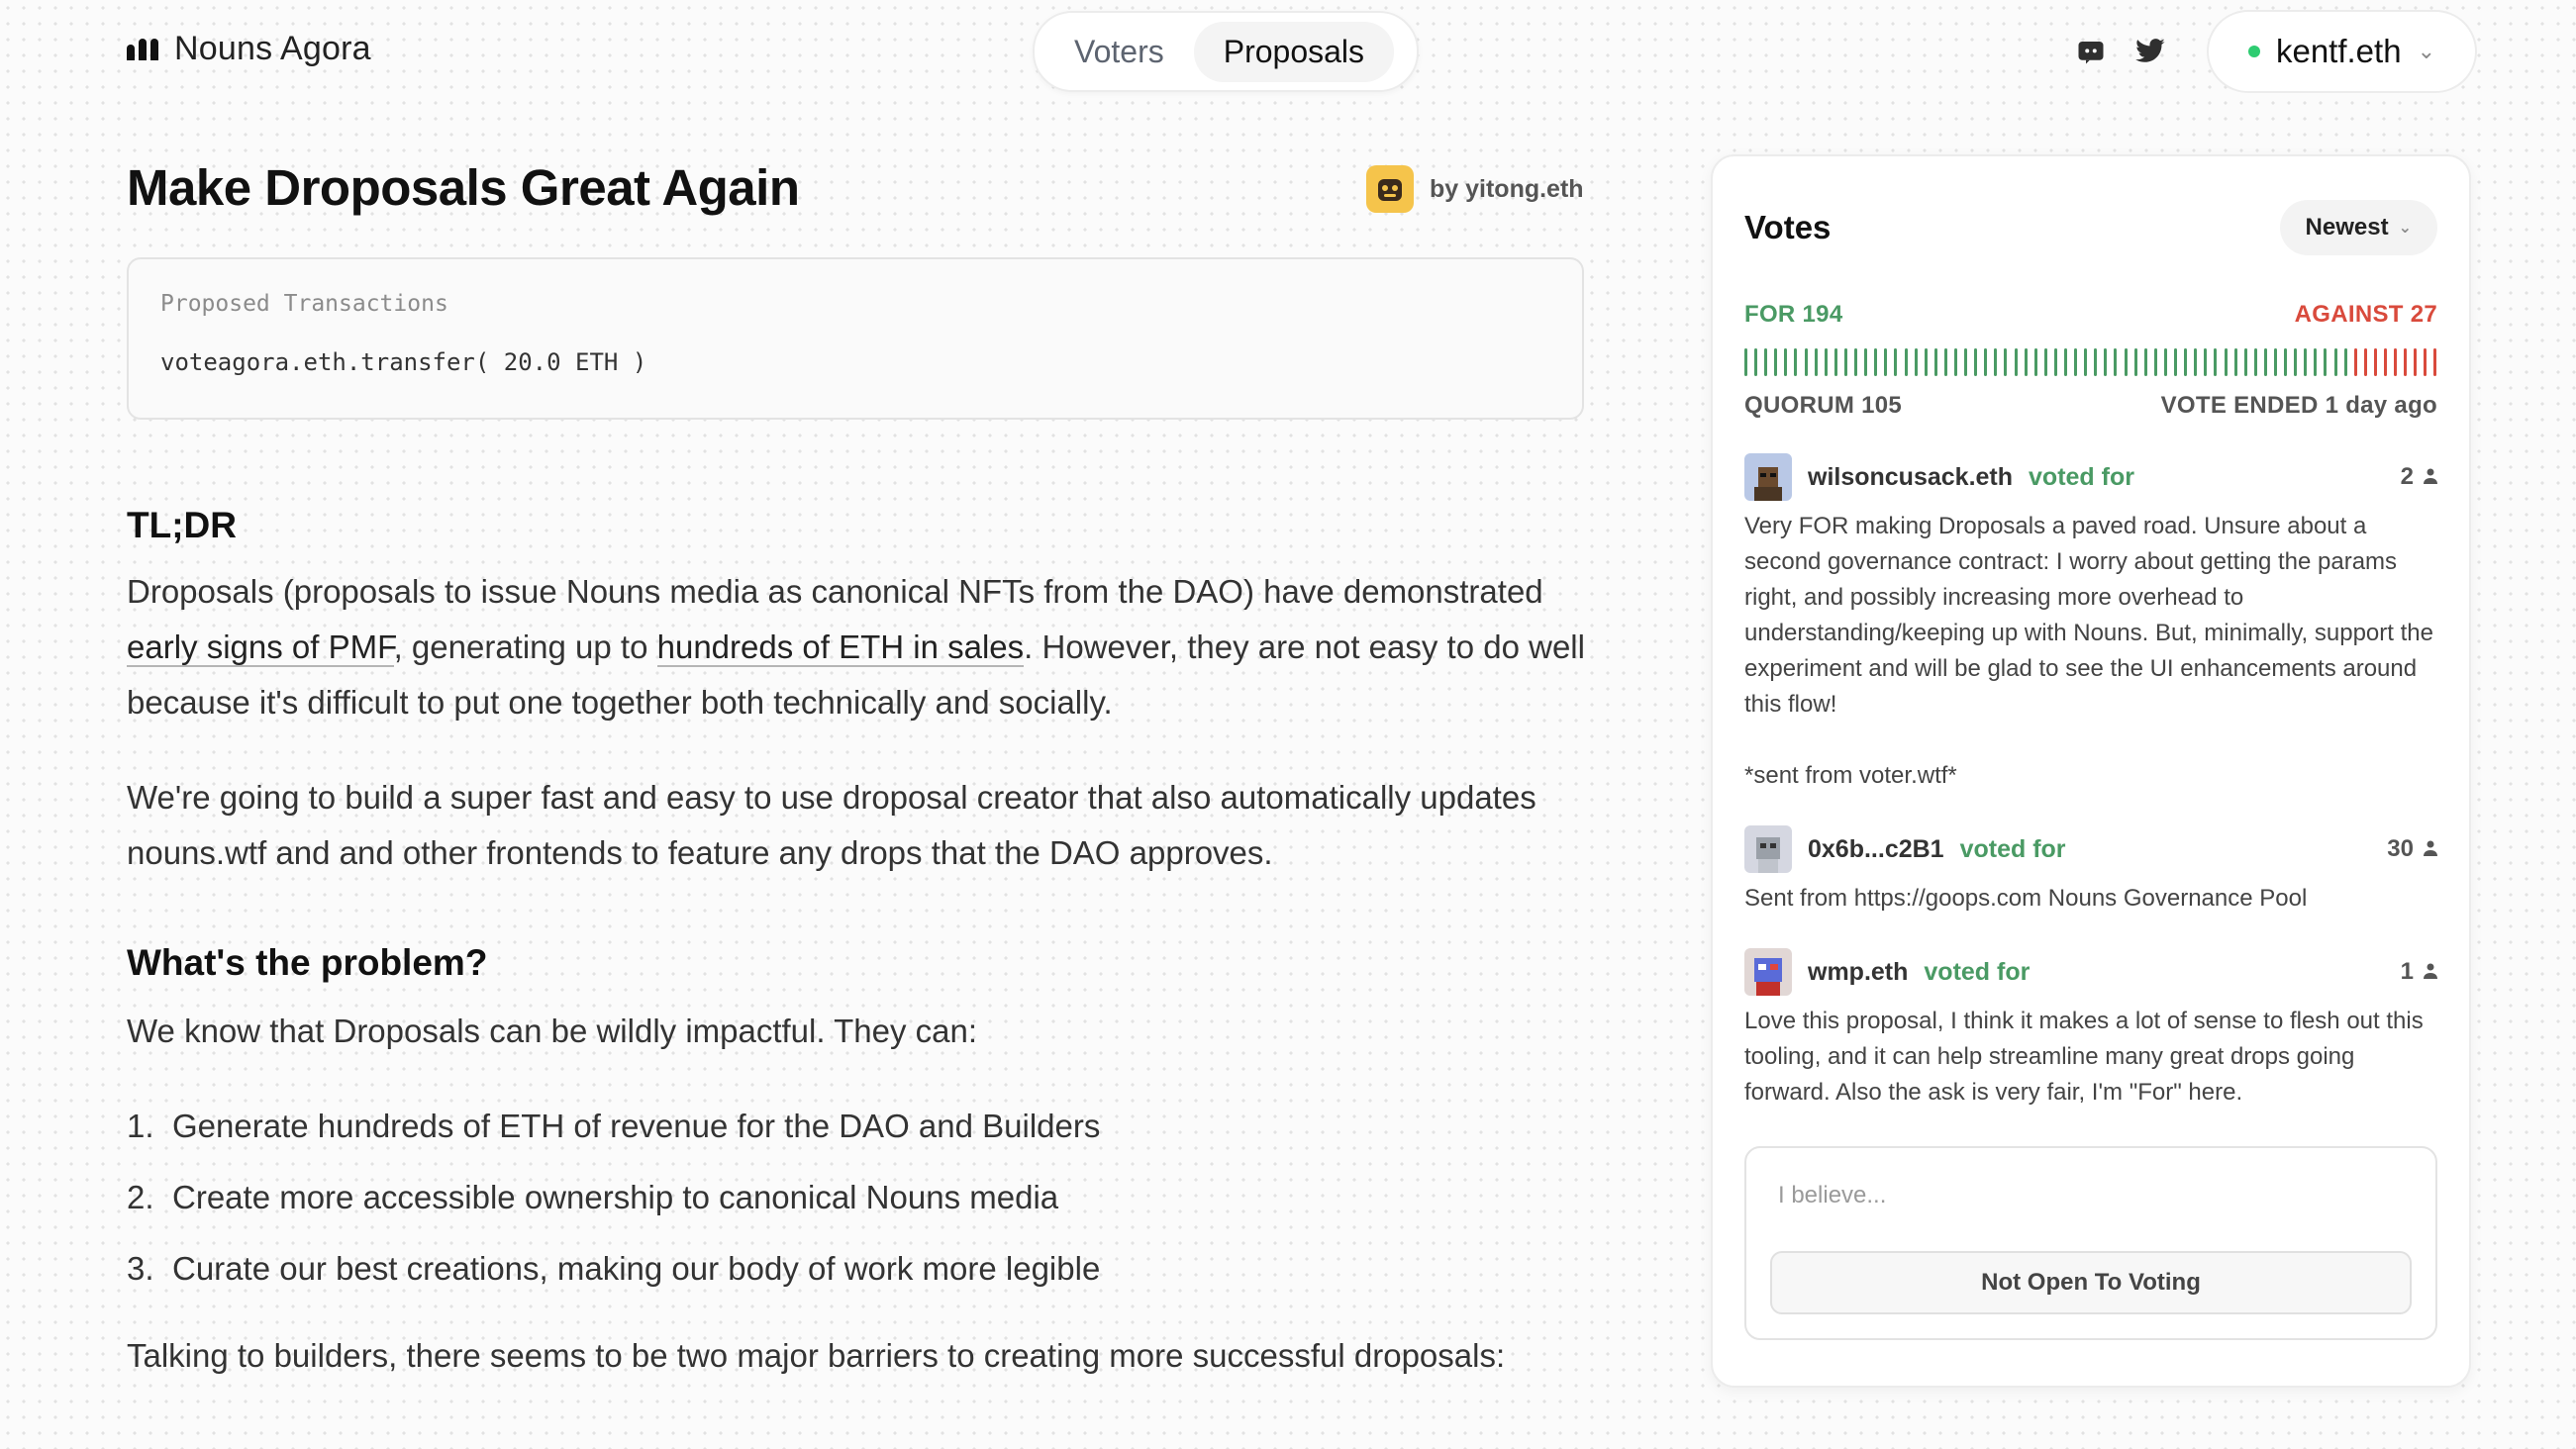 This screenshot has height=1449, width=2576. What do you see at coordinates (142, 49) in the screenshot?
I see `nouns-logo-icon` at bounding box center [142, 49].